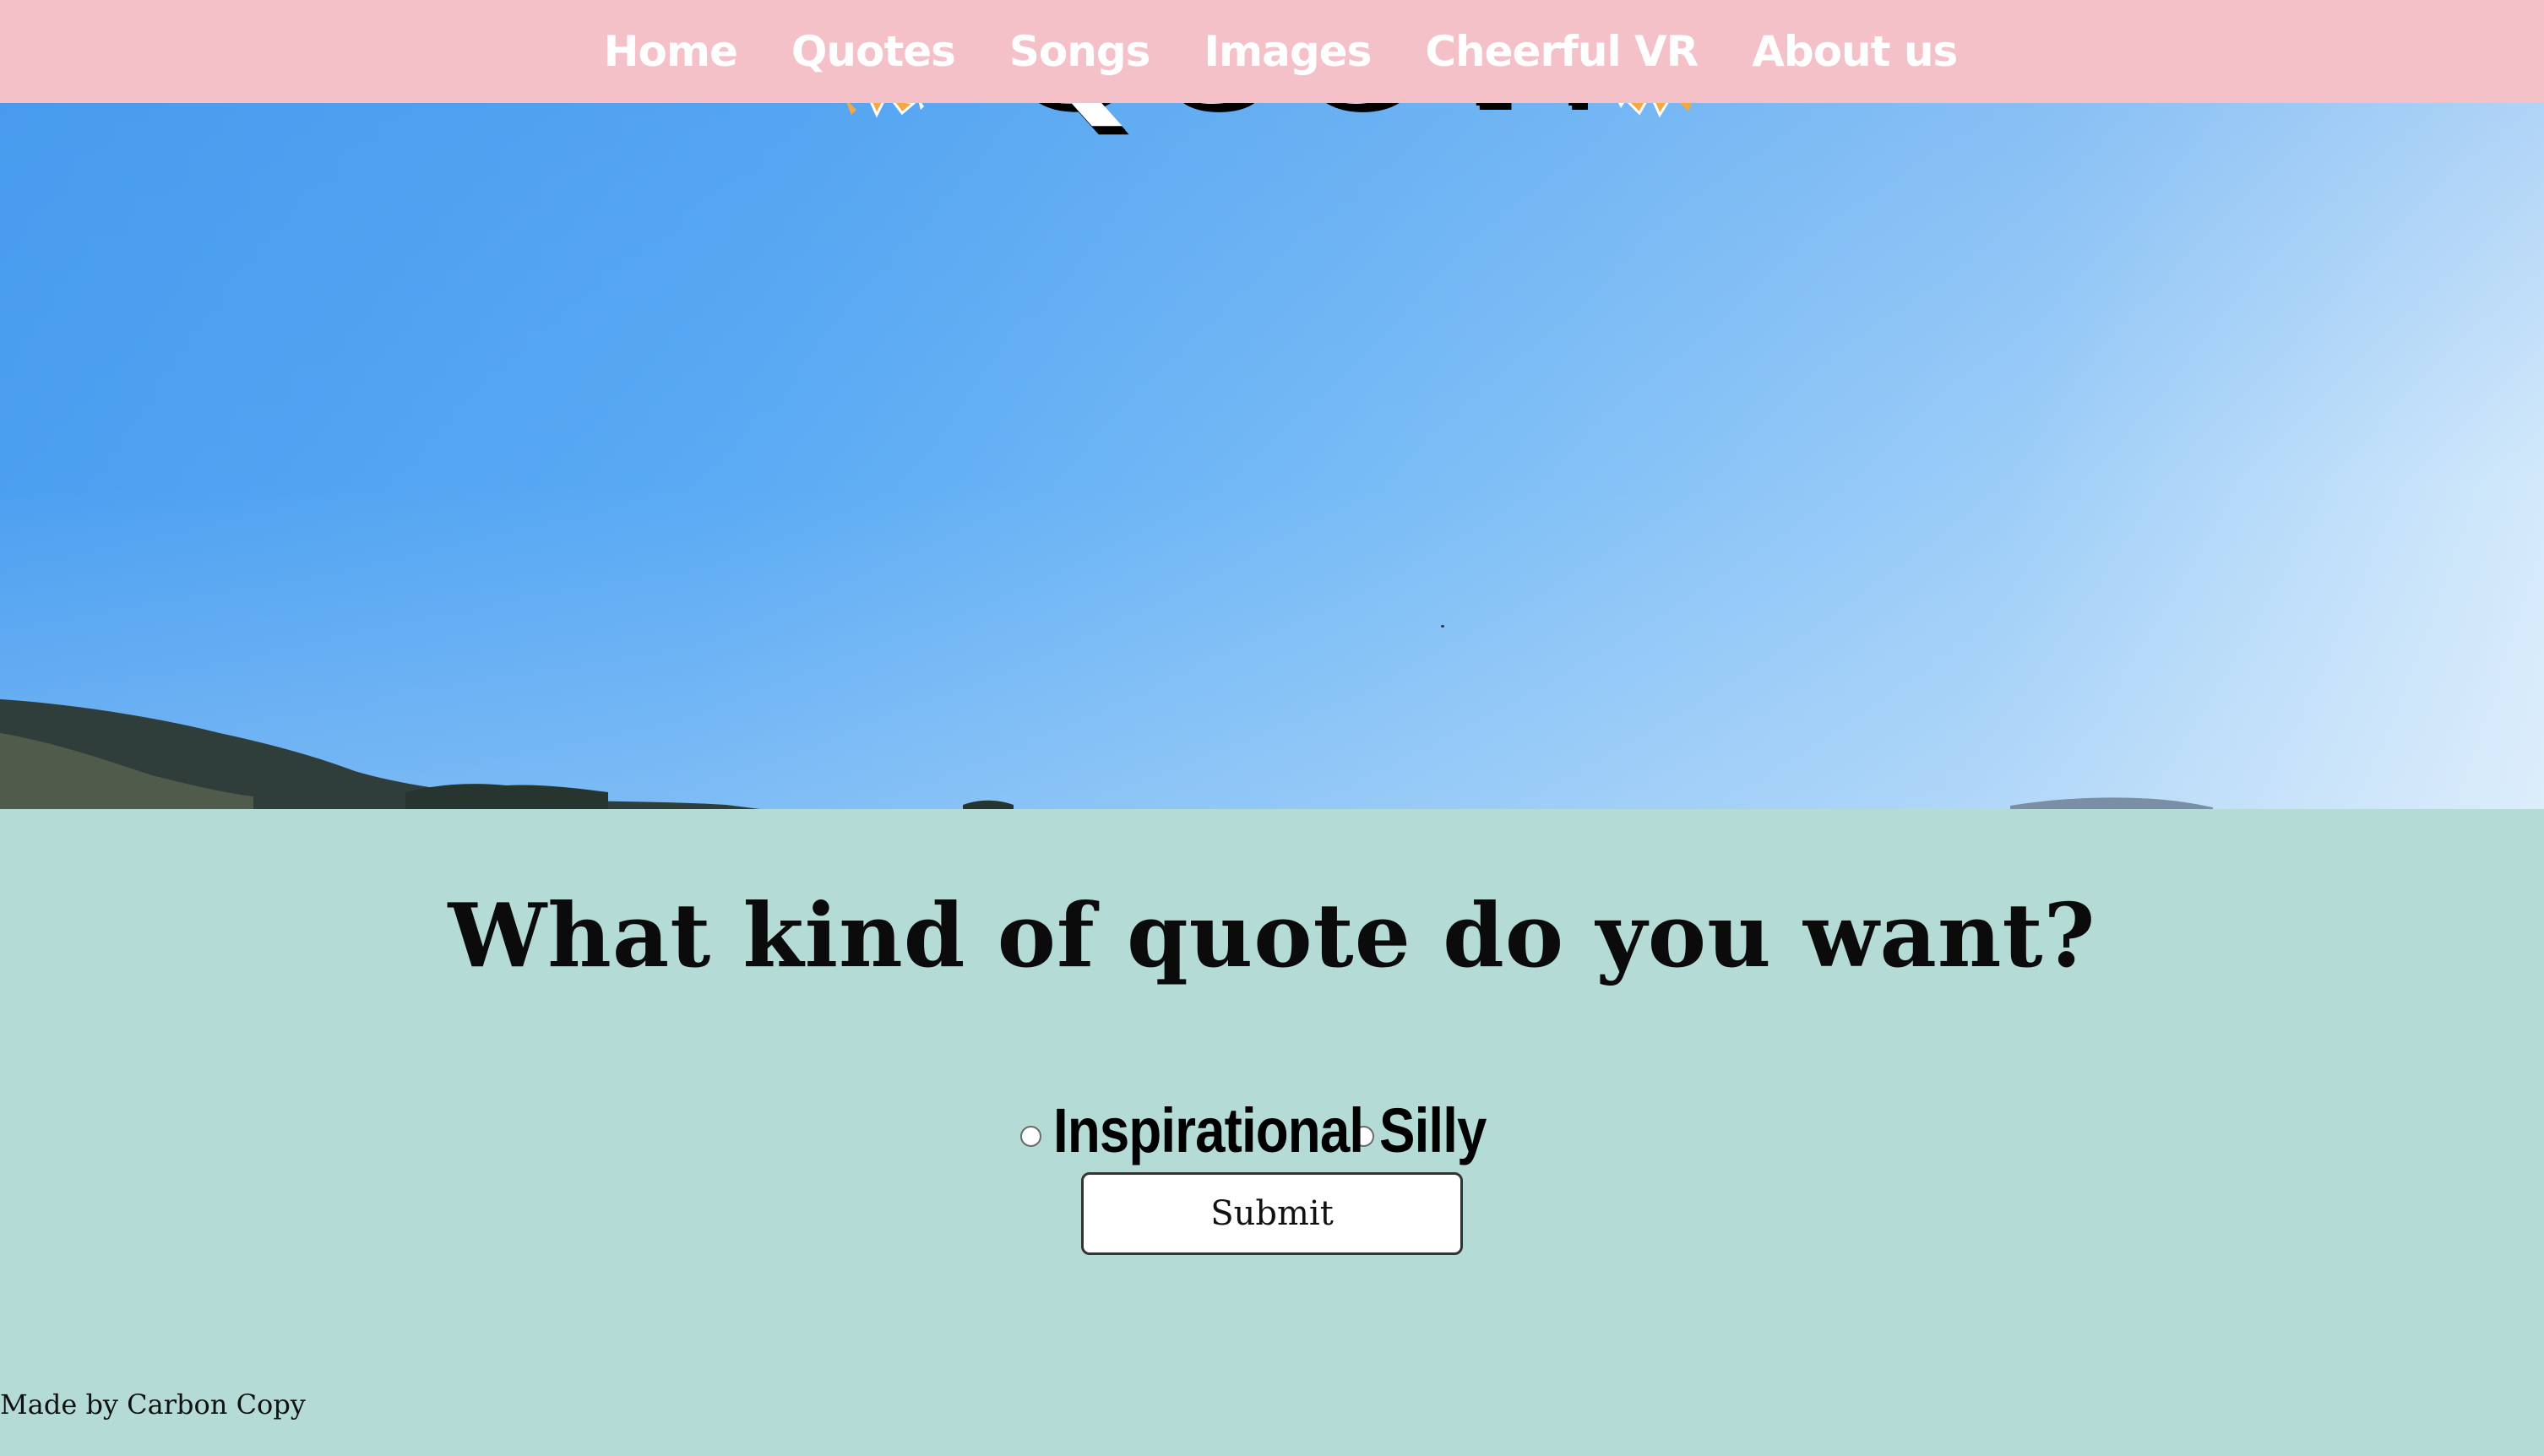 The image size is (2544, 1456). What do you see at coordinates (1288, 51) in the screenshot?
I see `nav-link-images: Images` at bounding box center [1288, 51].